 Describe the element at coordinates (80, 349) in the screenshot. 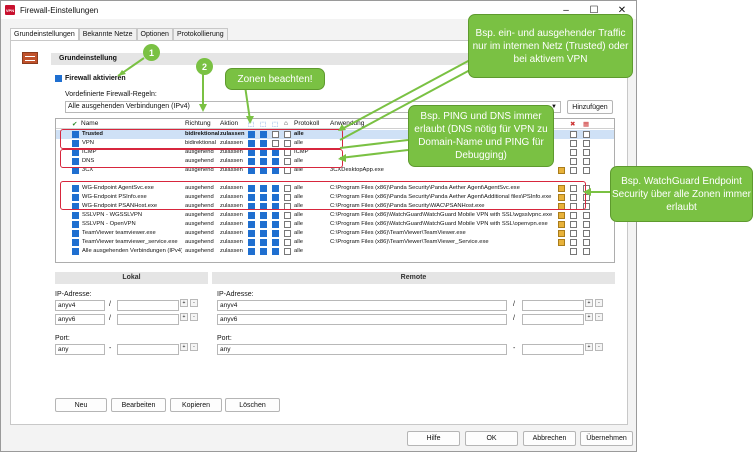

I see `lokal-port-field: any` at that location.